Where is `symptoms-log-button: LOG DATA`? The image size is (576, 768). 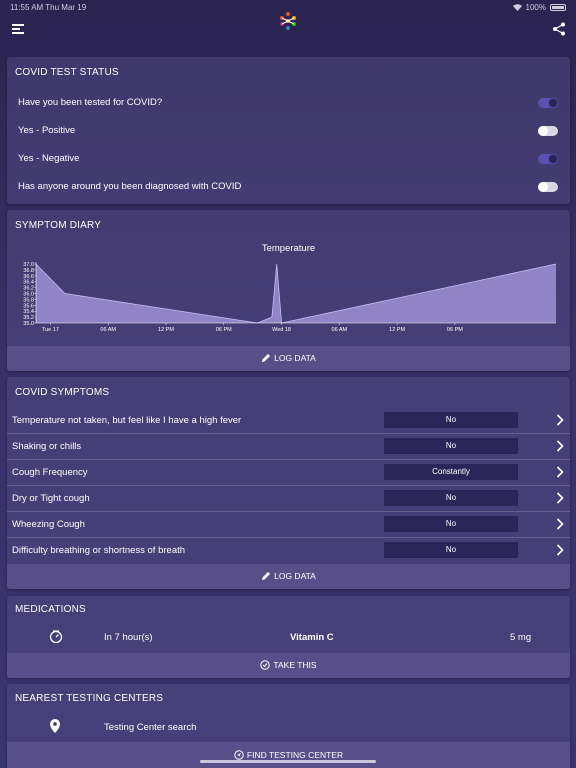 symptoms-log-button: LOG DATA is located at coordinates (288, 576).